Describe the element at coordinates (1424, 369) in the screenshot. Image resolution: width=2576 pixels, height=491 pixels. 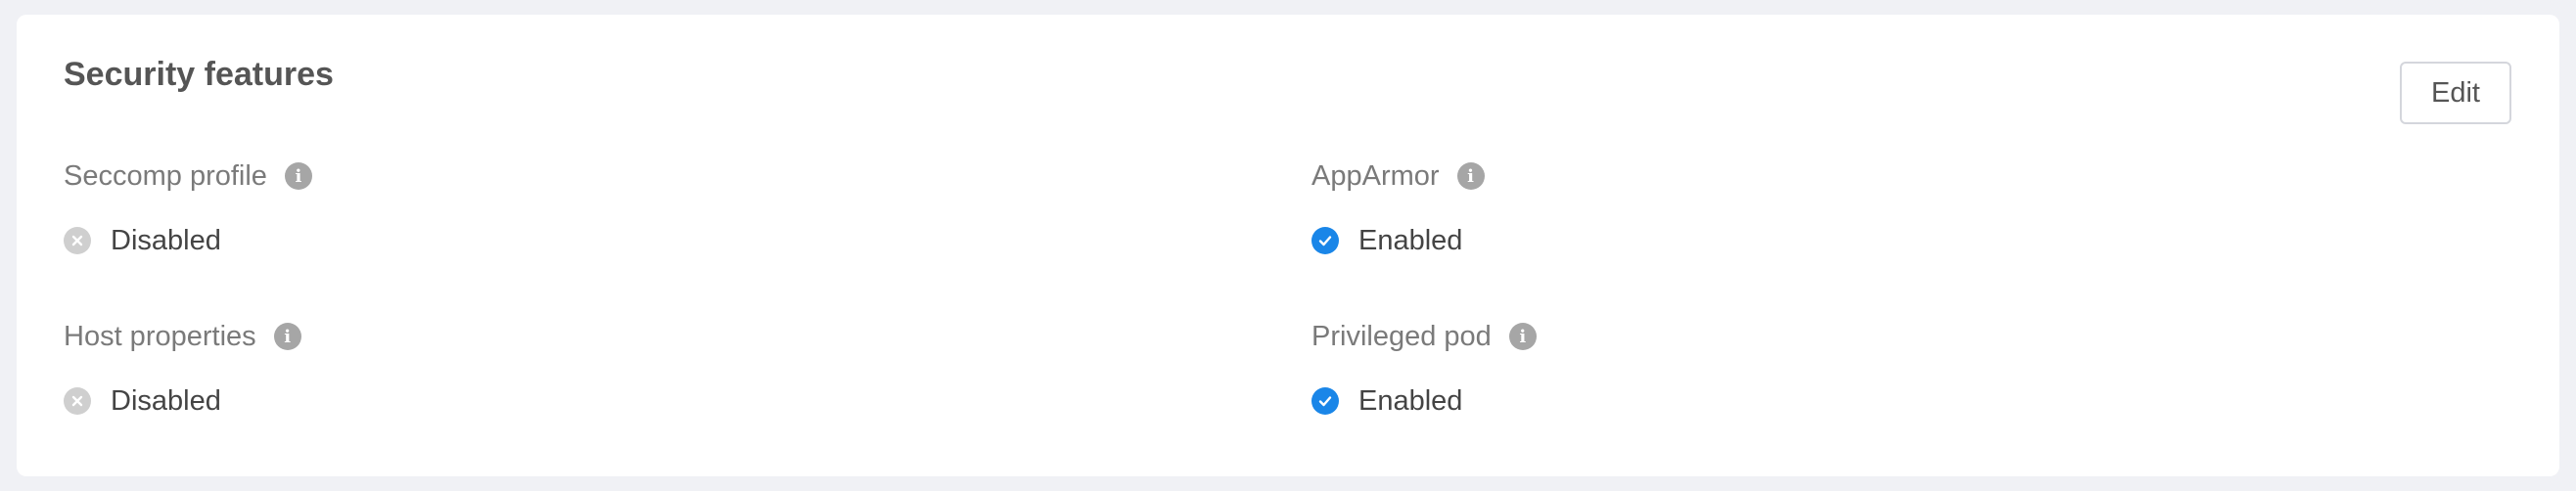
I see `field-privileged-pod: Privileged pod i Enabled` at that location.